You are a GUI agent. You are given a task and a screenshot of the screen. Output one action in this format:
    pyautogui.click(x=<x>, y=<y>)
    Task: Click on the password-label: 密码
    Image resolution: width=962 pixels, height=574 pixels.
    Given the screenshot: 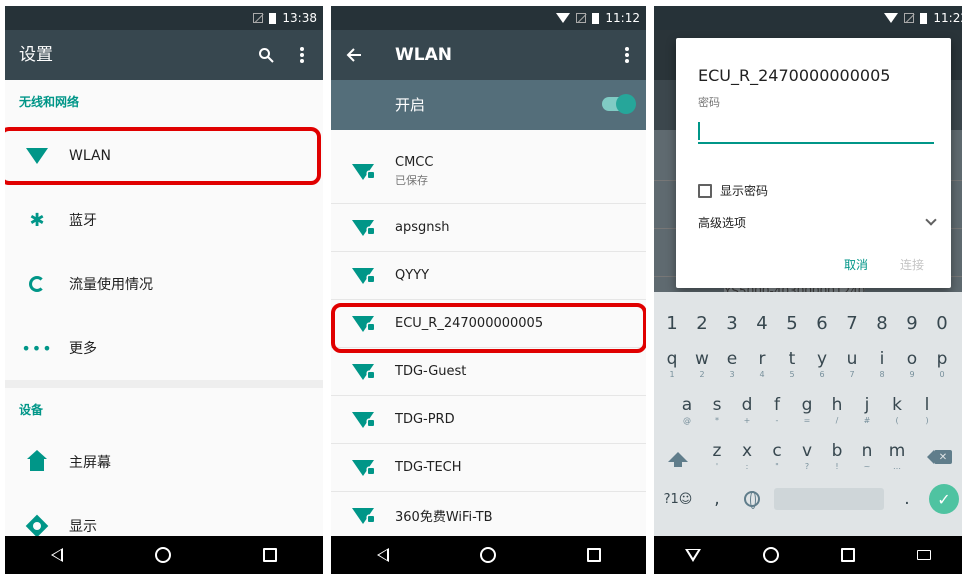 What is the action you would take?
    pyautogui.click(x=709, y=102)
    